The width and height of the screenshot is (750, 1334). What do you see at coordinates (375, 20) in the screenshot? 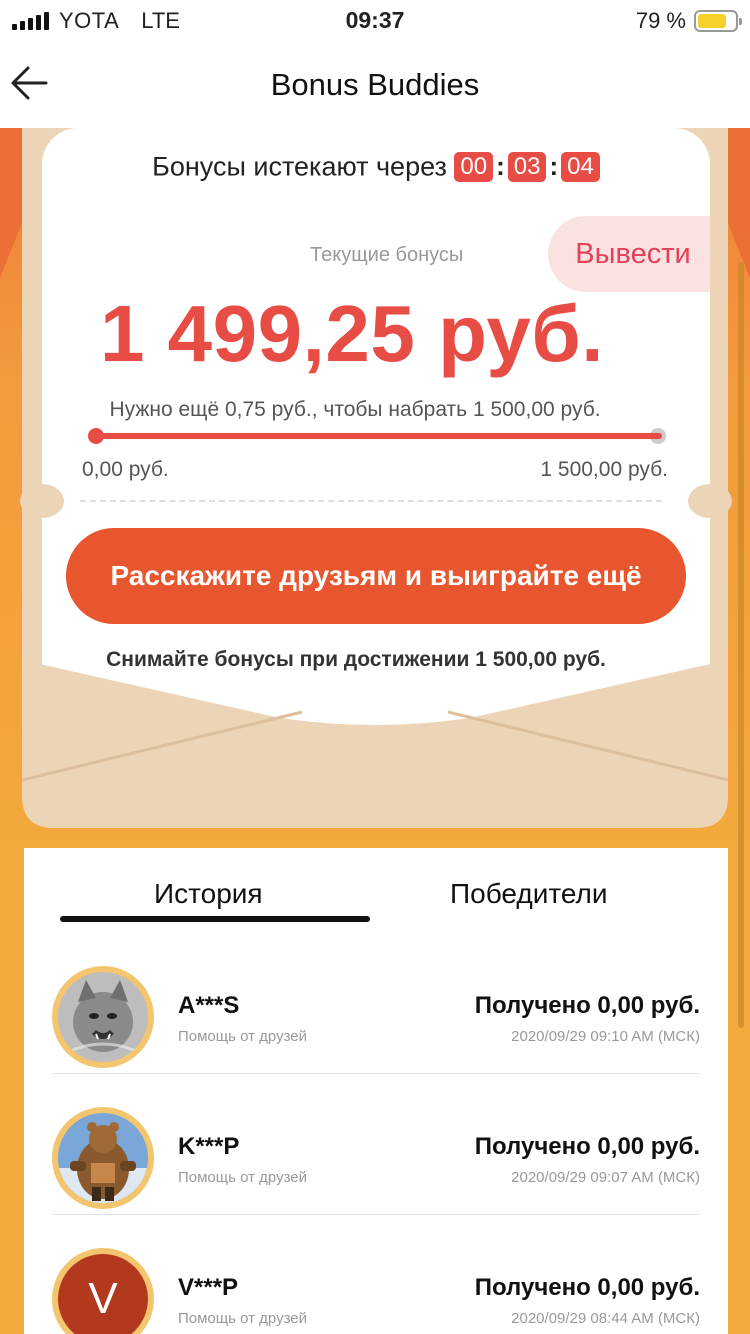
I see `status-bar: YOTA LTE 09:37 79 %` at bounding box center [375, 20].